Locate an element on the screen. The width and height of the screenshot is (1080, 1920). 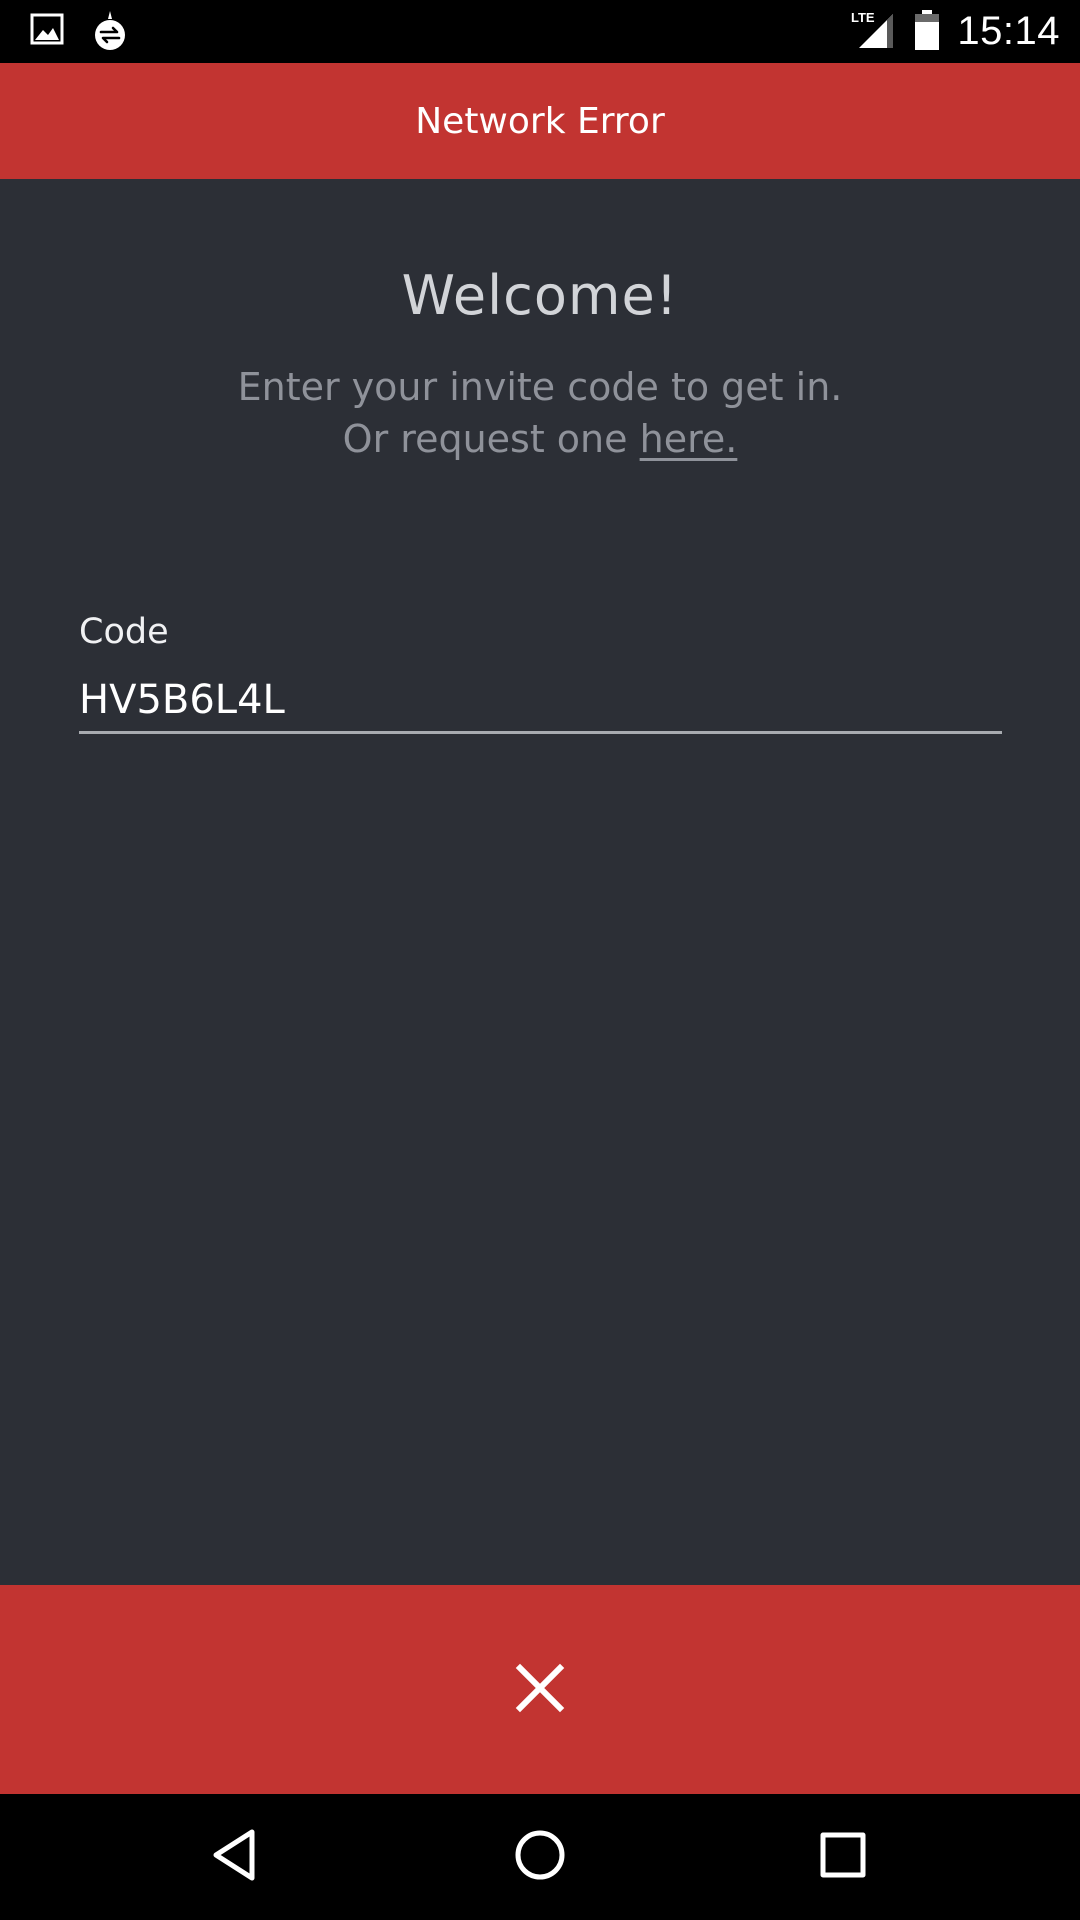
lte-label: LTE is located at coordinates (863, 17).